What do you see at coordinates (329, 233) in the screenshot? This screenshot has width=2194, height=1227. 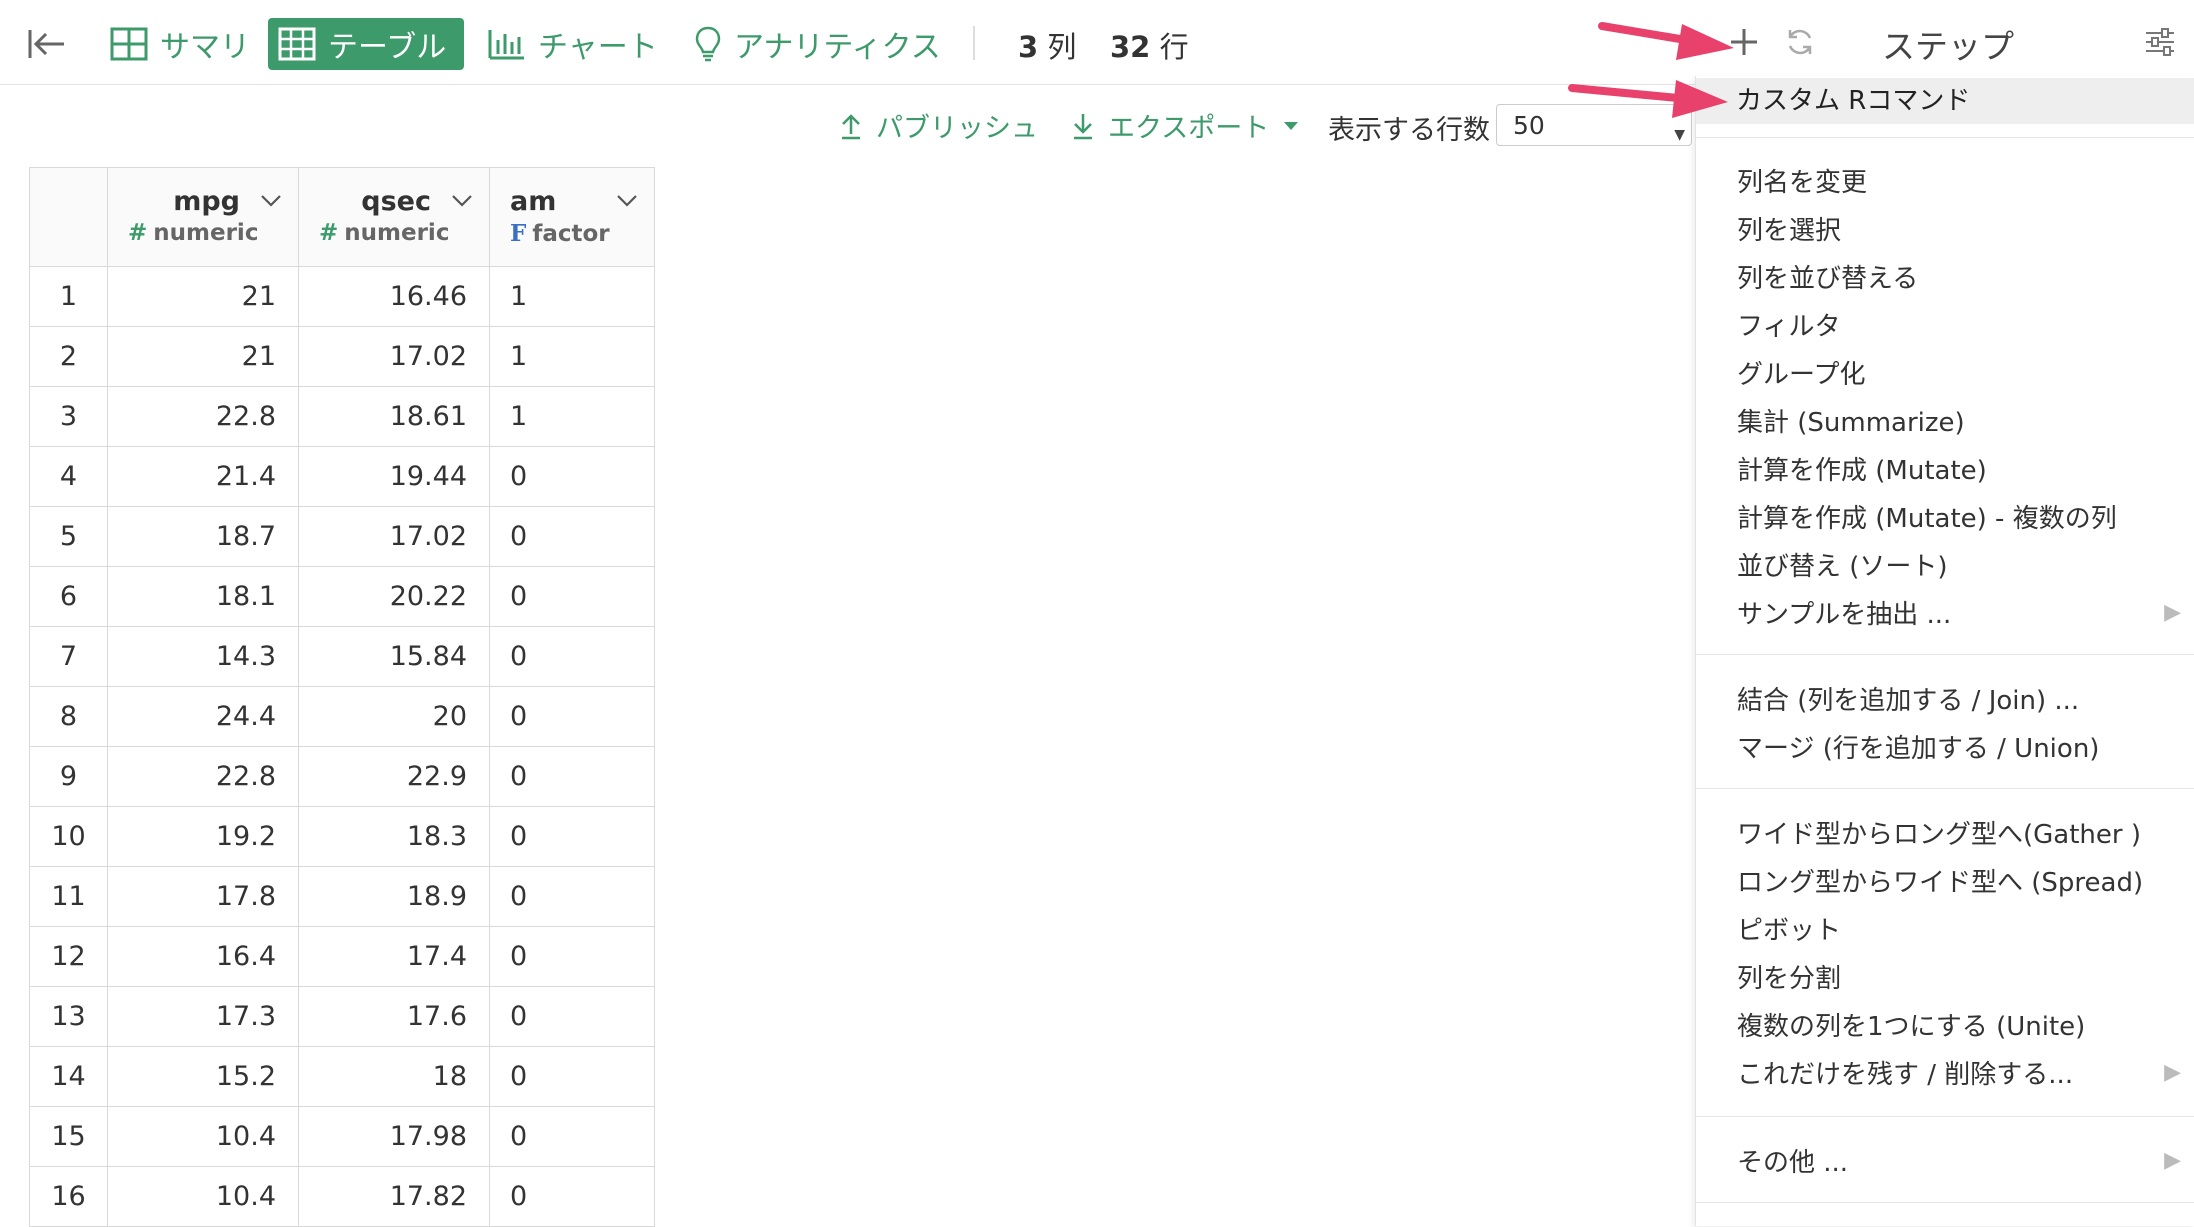 I see `numeric-type-icon: #` at bounding box center [329, 233].